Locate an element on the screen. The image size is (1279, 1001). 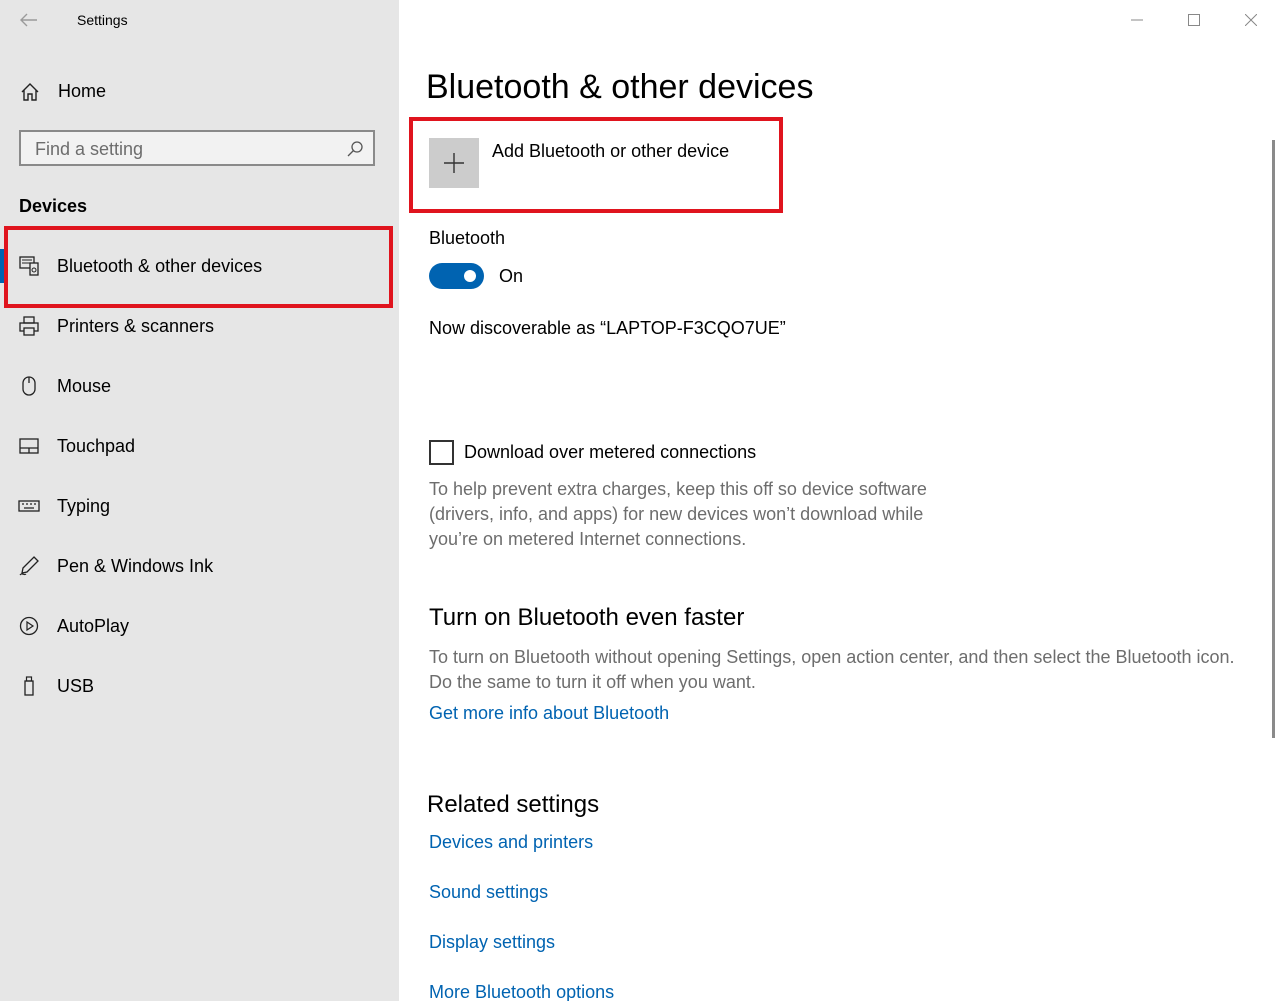
sidebar-item-label: Printers & scanners is located at coordinates (136, 326).